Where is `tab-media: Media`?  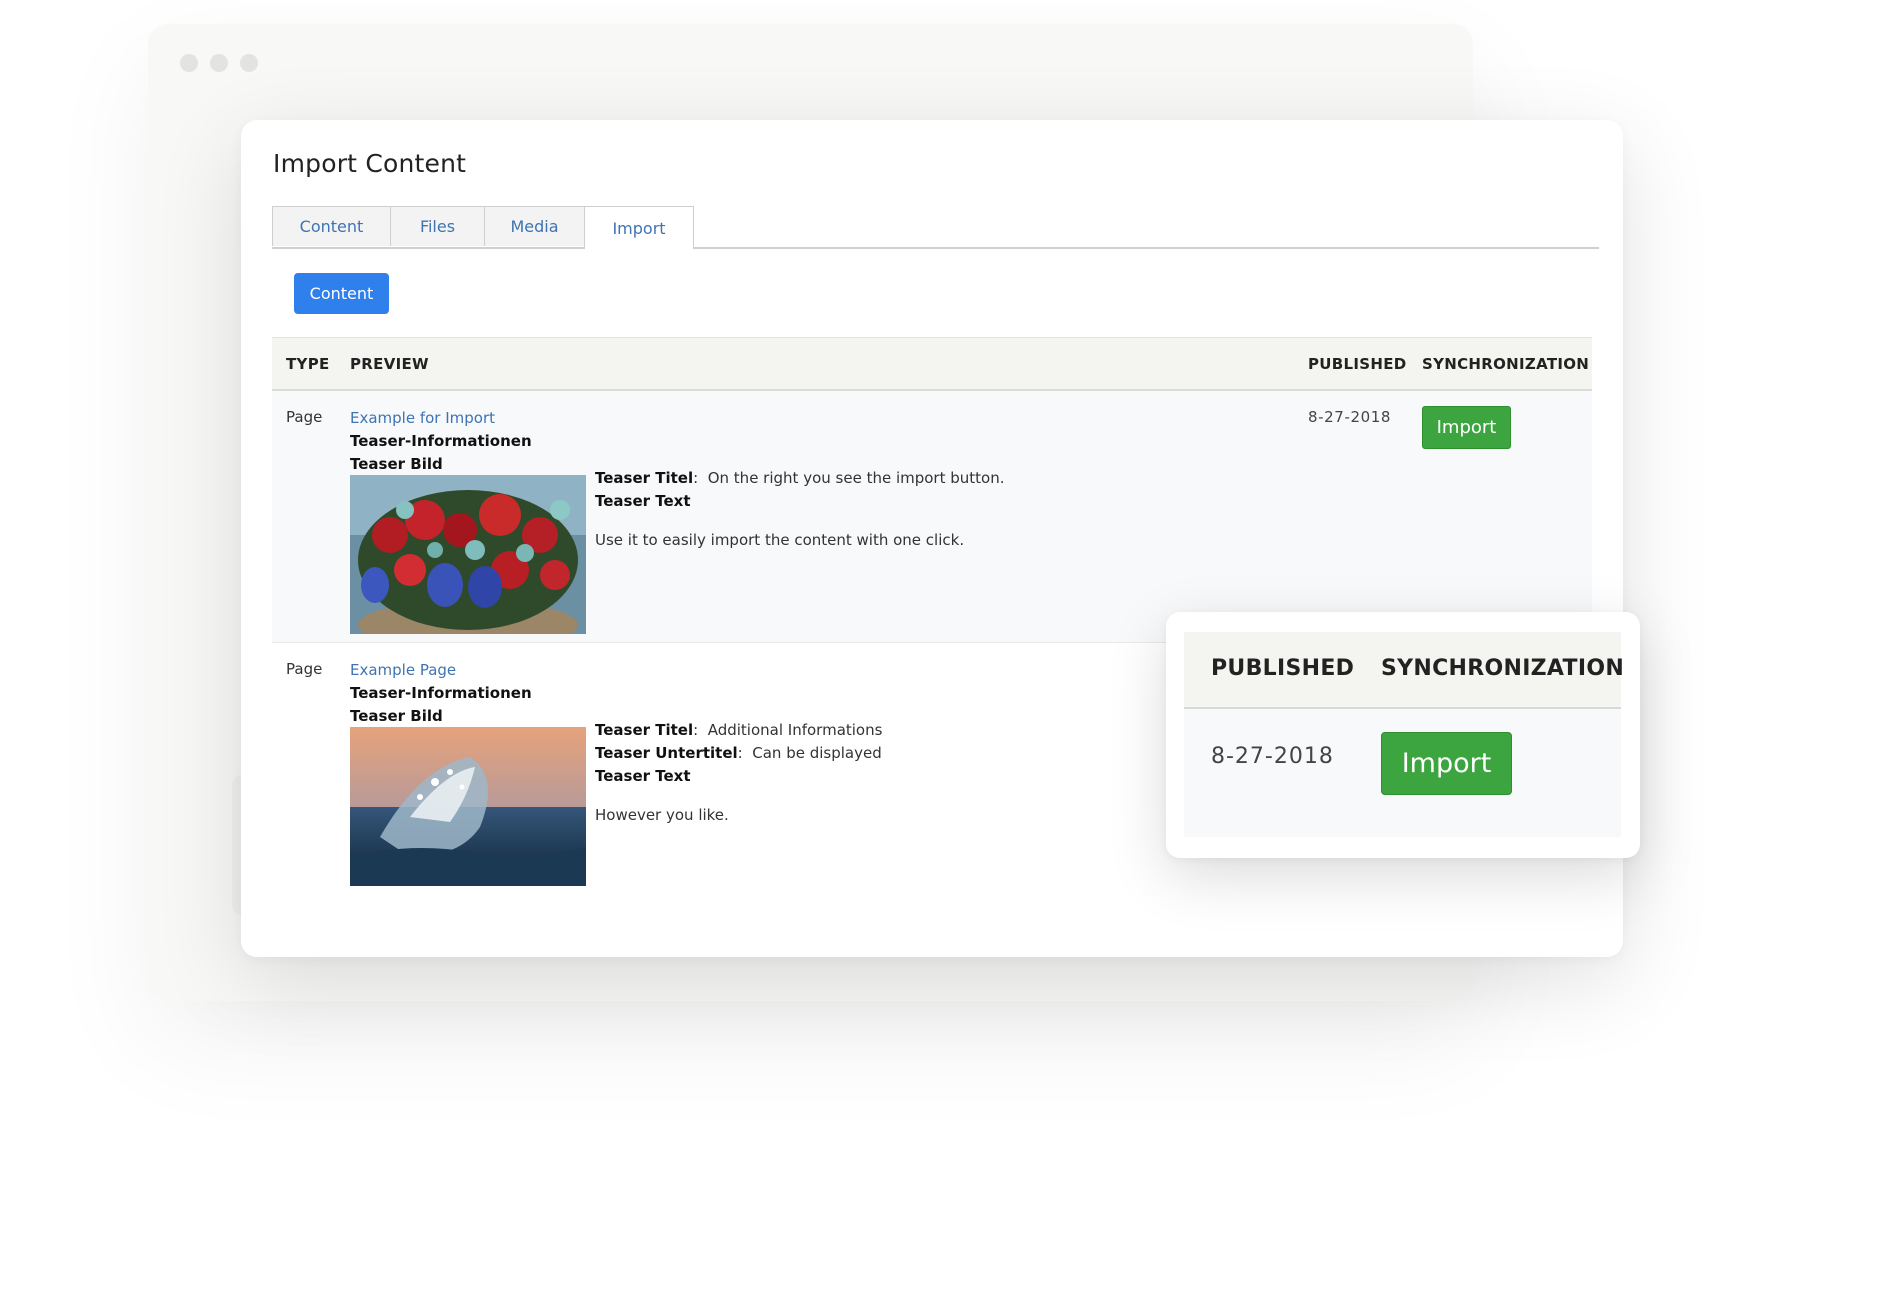
tab-media: Media is located at coordinates (534, 226).